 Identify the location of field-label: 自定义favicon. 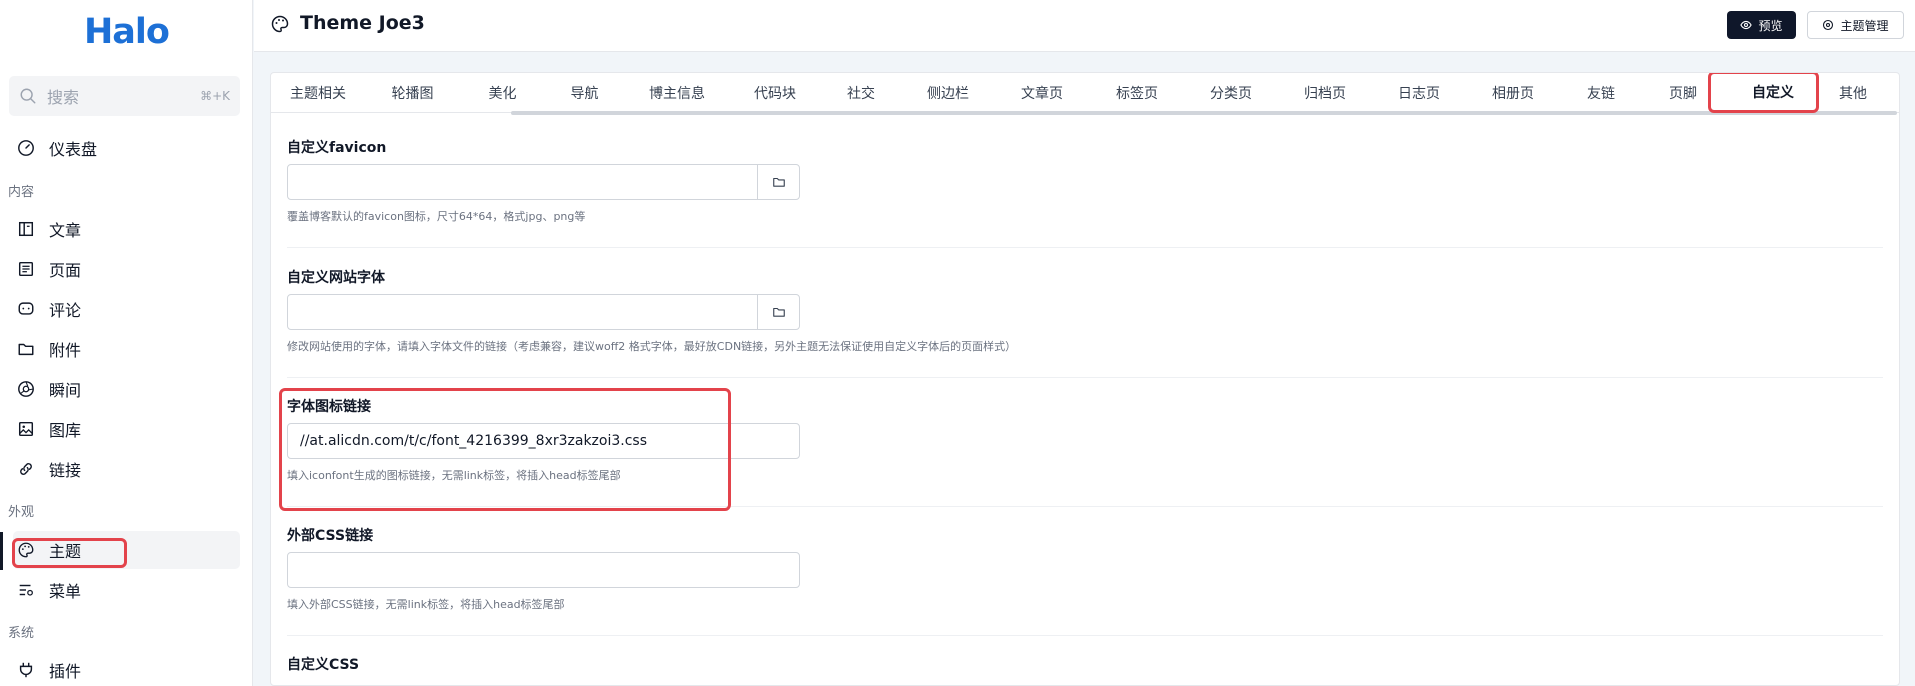
(337, 148).